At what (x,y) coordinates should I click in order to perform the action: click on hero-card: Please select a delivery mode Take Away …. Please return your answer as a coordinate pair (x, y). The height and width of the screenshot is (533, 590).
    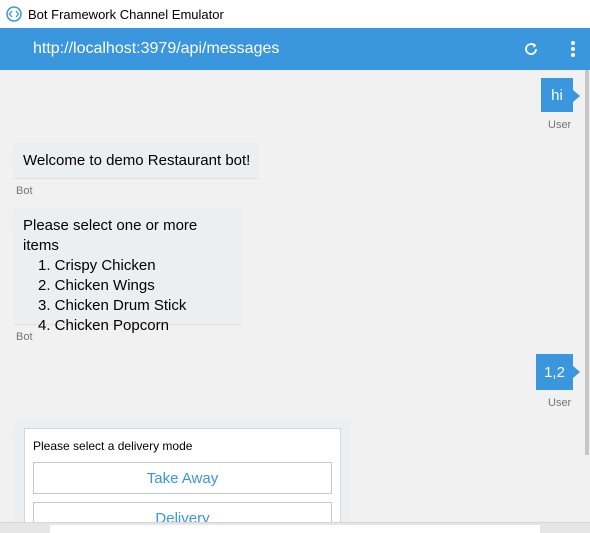
    Looking at the image, I should click on (182, 475).